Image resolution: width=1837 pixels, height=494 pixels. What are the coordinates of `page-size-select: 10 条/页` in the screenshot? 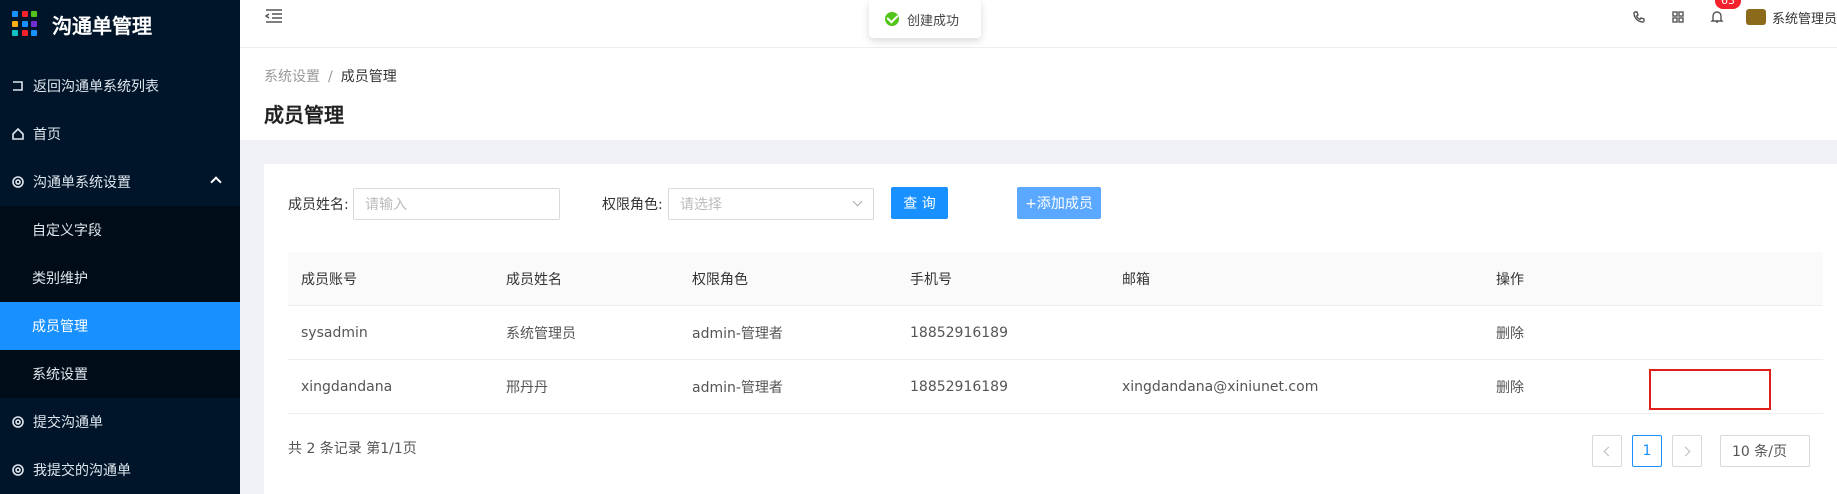 It's located at (1765, 451).